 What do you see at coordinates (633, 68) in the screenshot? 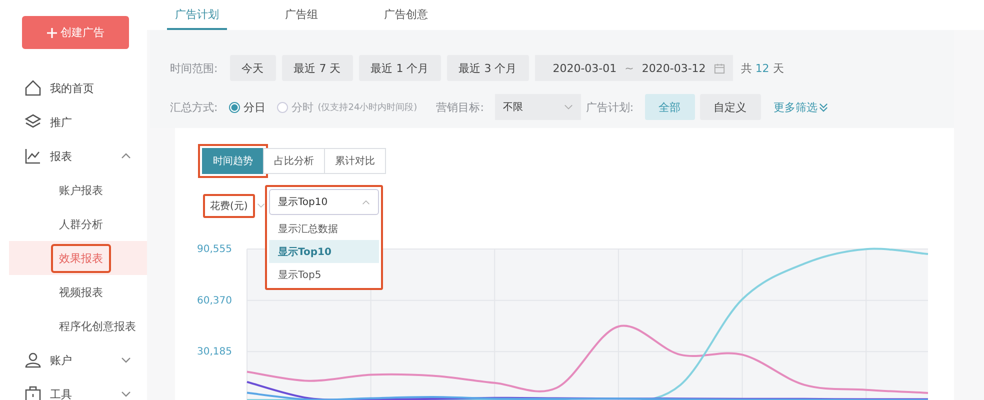
I see `date-range-field: 2020-03-01 ~ 2020-03-12` at bounding box center [633, 68].